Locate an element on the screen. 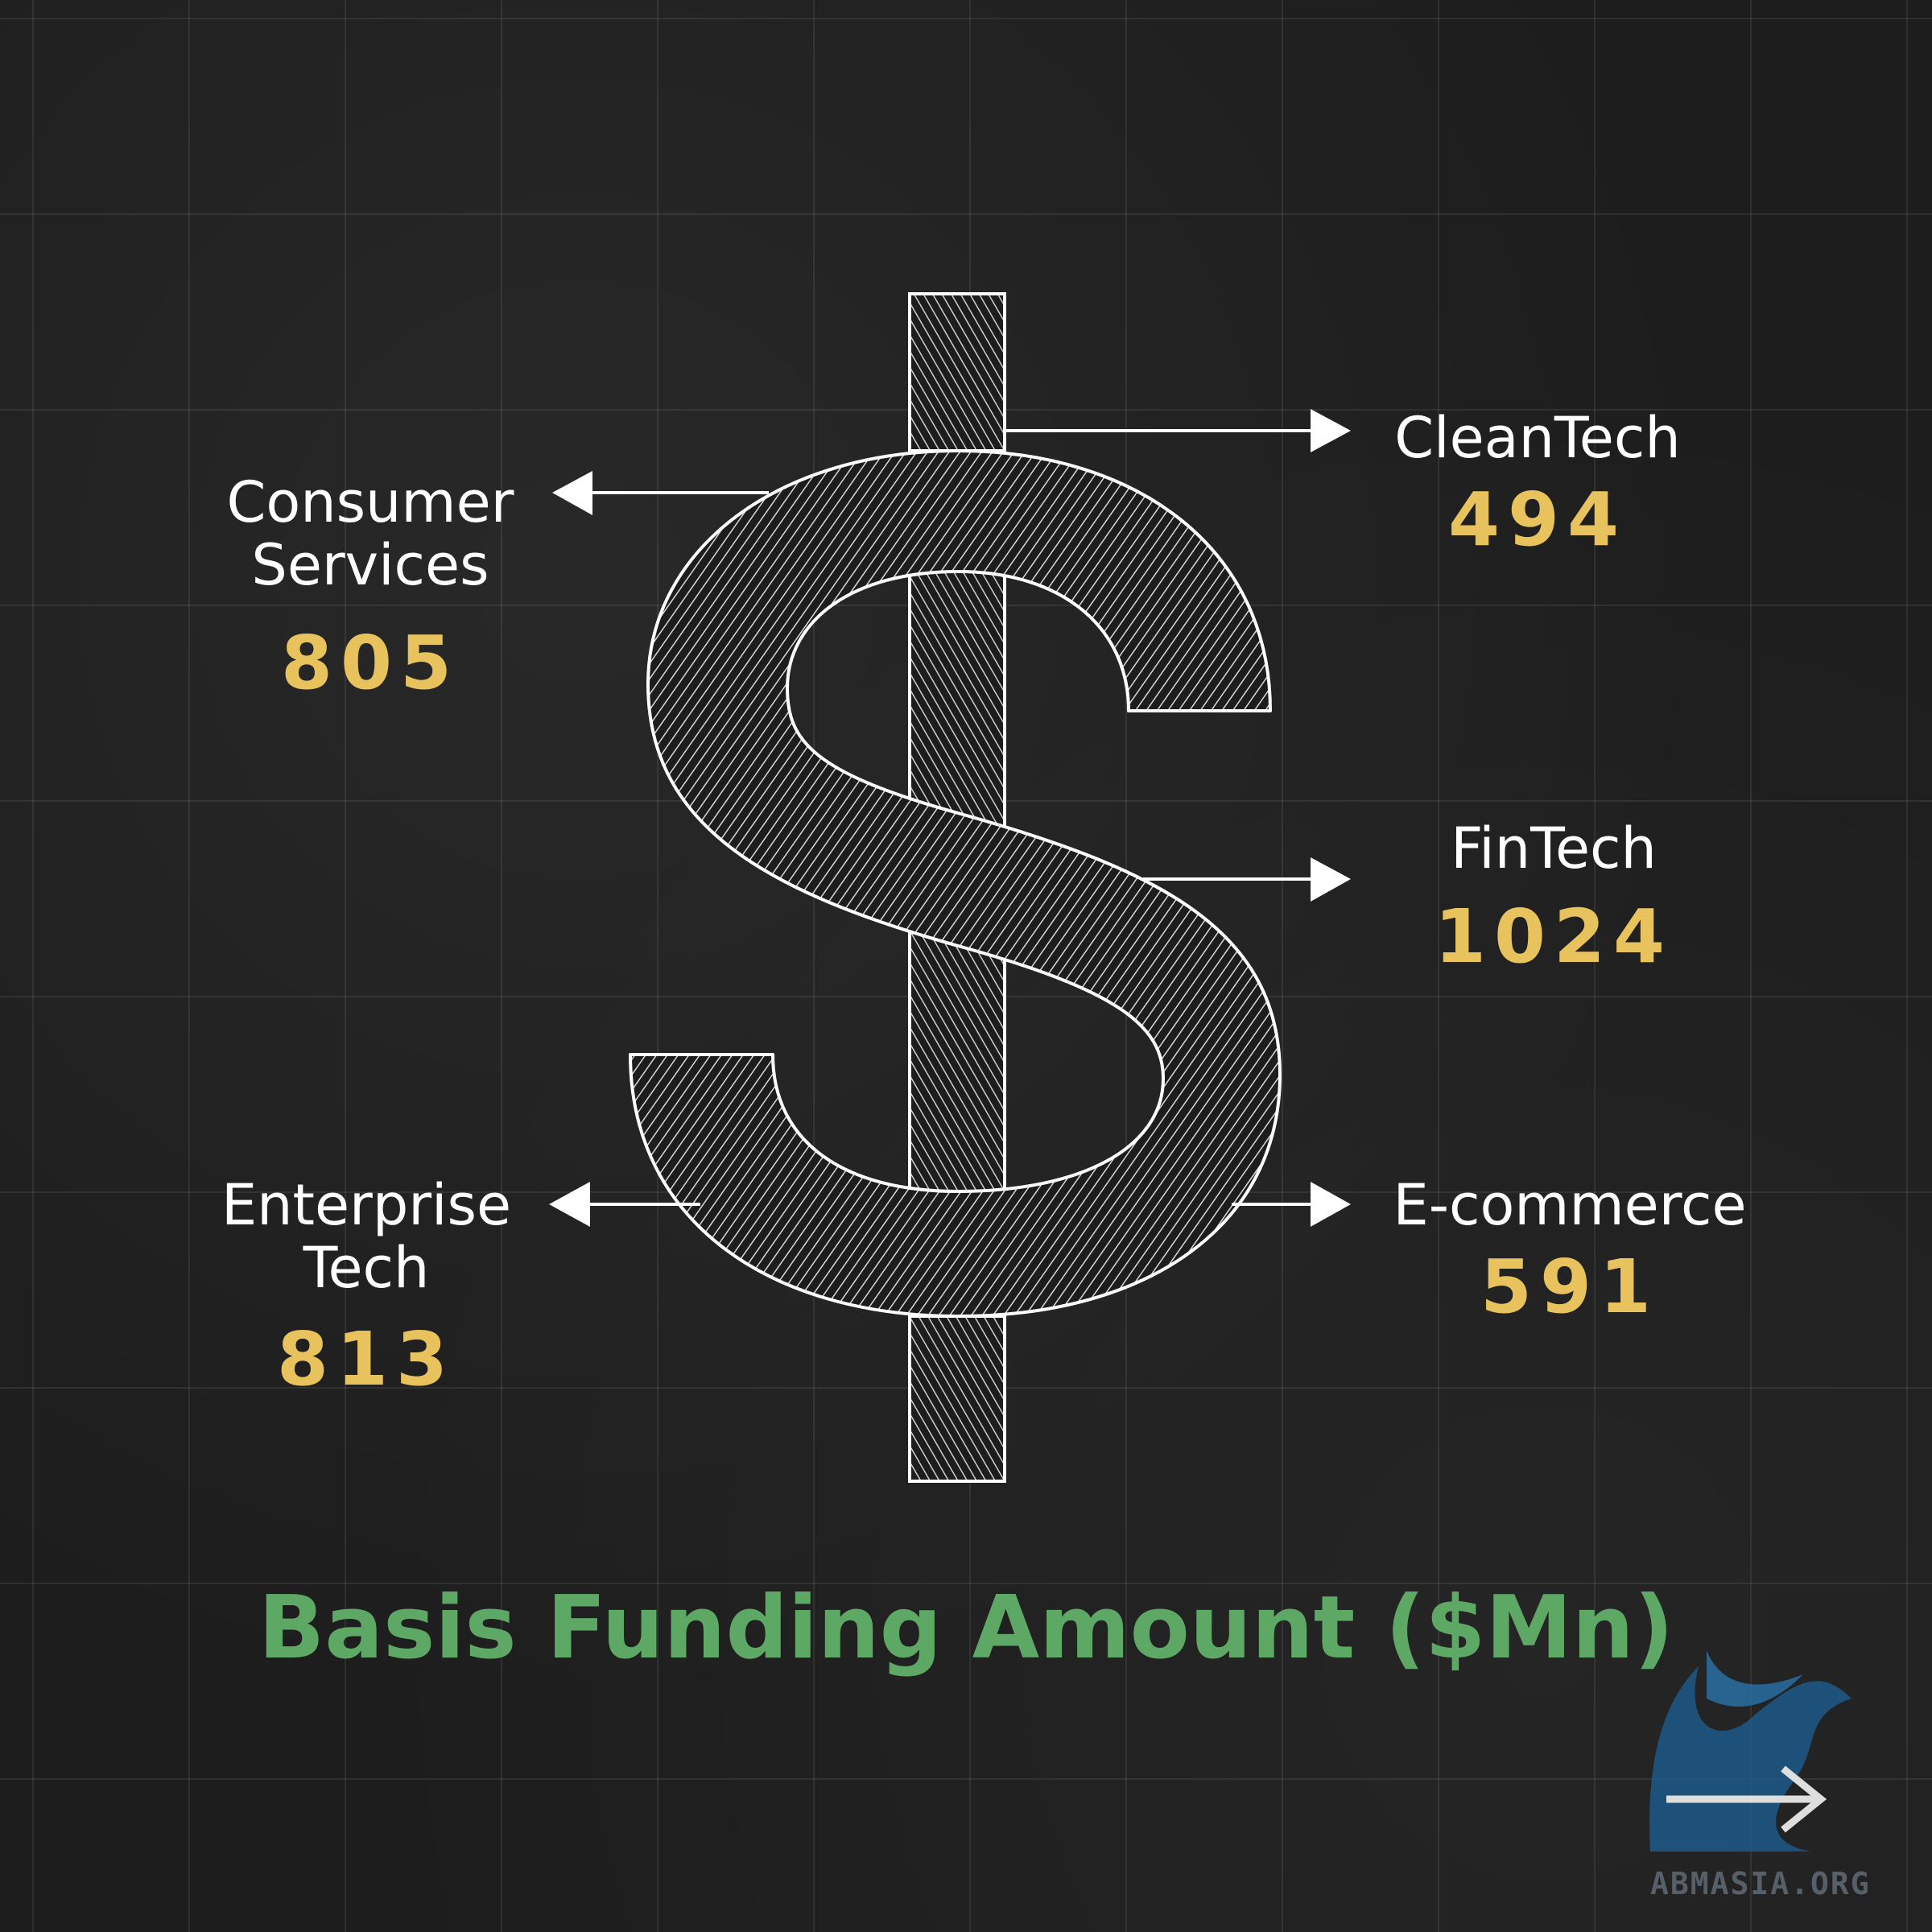 The height and width of the screenshot is (1932, 1932). value-enterprise-tech: 813 is located at coordinates (366, 1359).